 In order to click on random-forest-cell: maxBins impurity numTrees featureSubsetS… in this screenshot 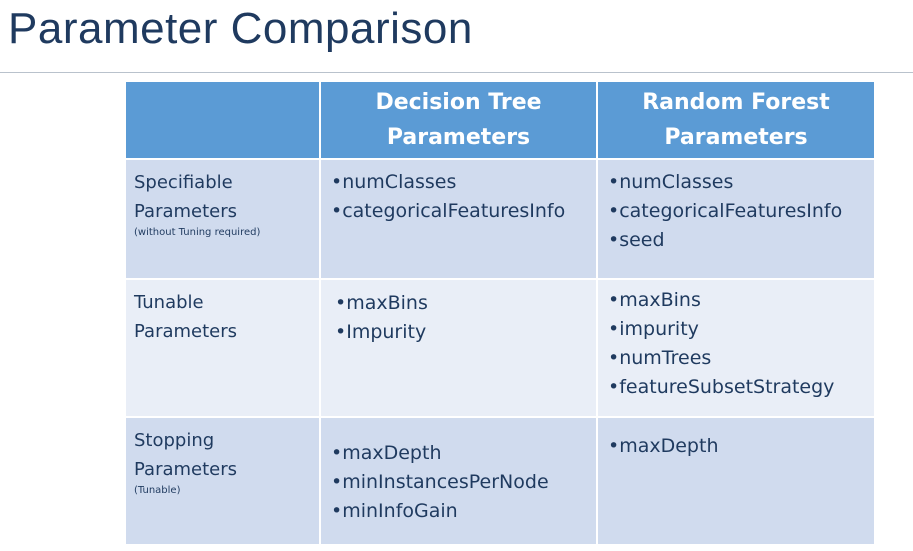, I will do `click(736, 348)`.